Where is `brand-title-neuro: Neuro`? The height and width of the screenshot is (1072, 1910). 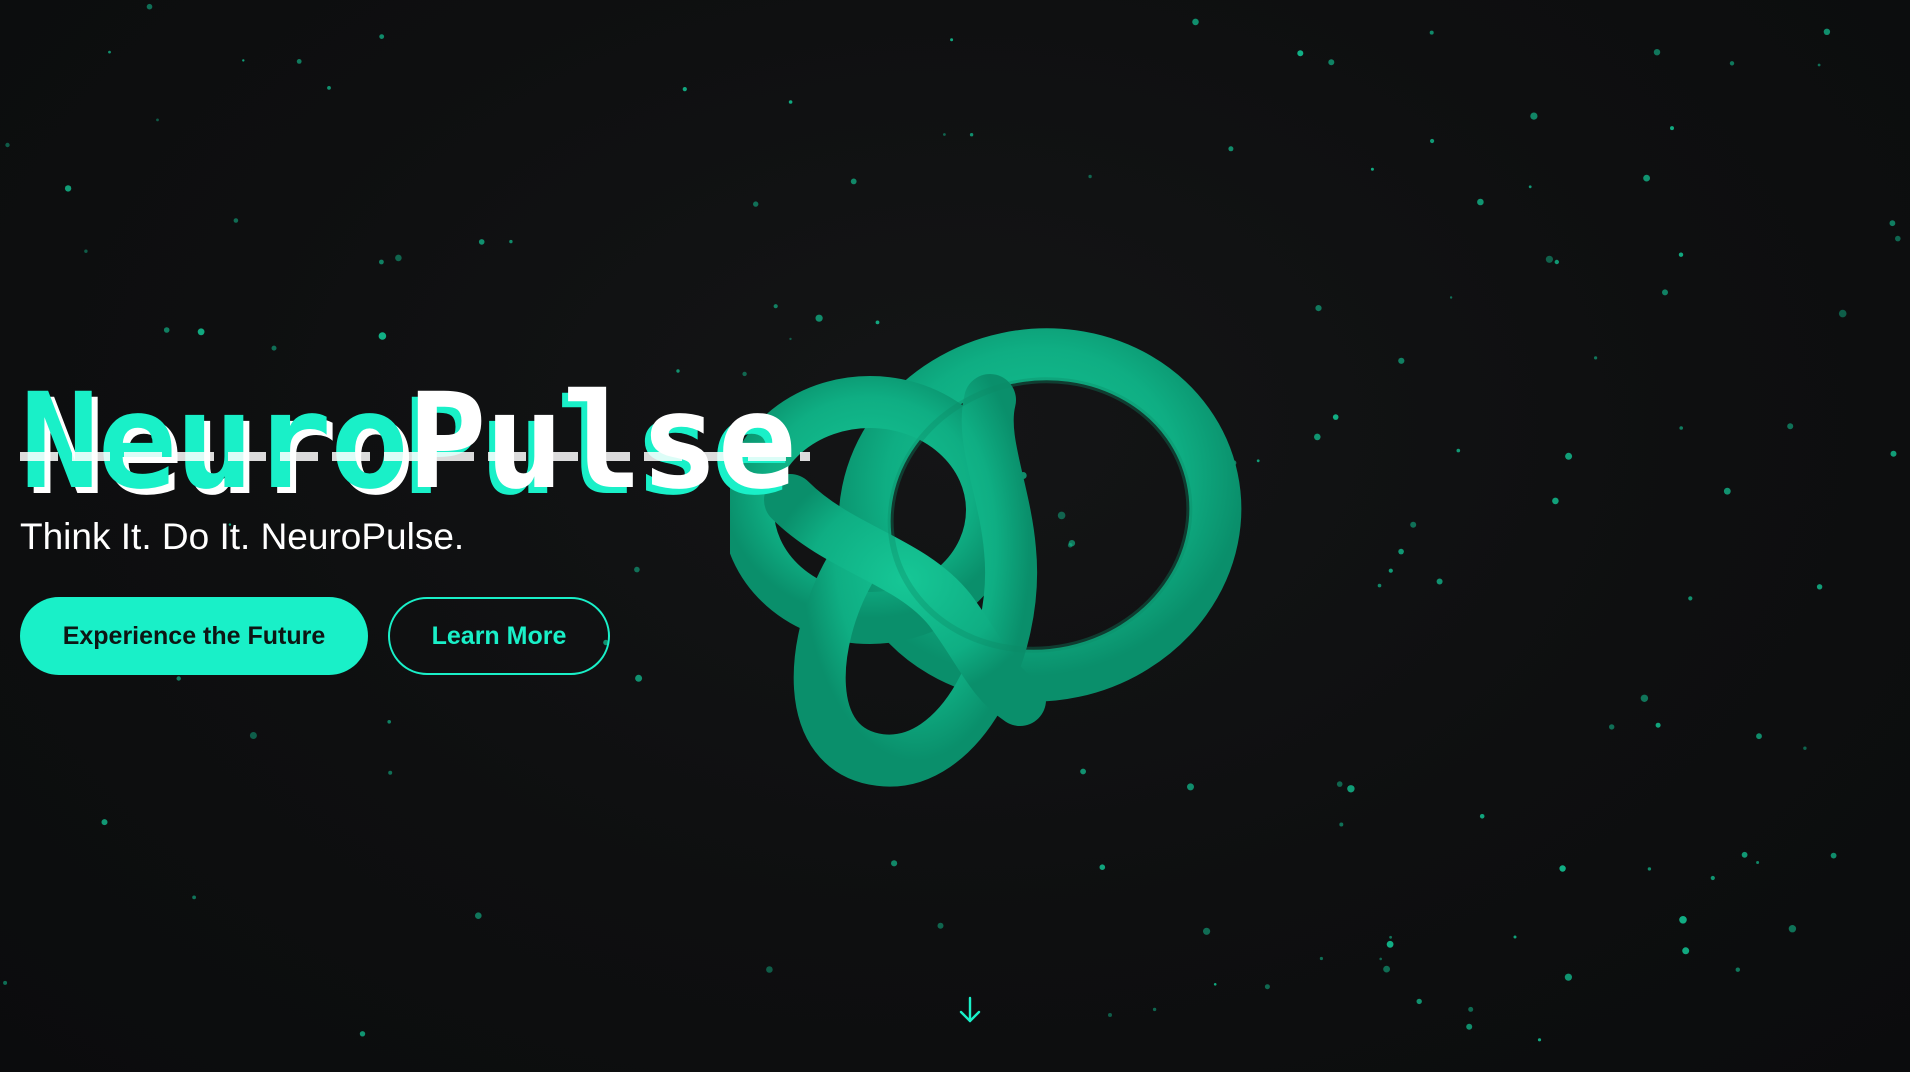 brand-title-neuro: Neuro is located at coordinates (214, 442).